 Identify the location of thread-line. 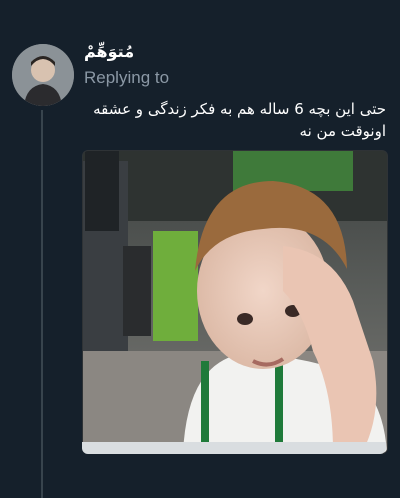
(42, 304).